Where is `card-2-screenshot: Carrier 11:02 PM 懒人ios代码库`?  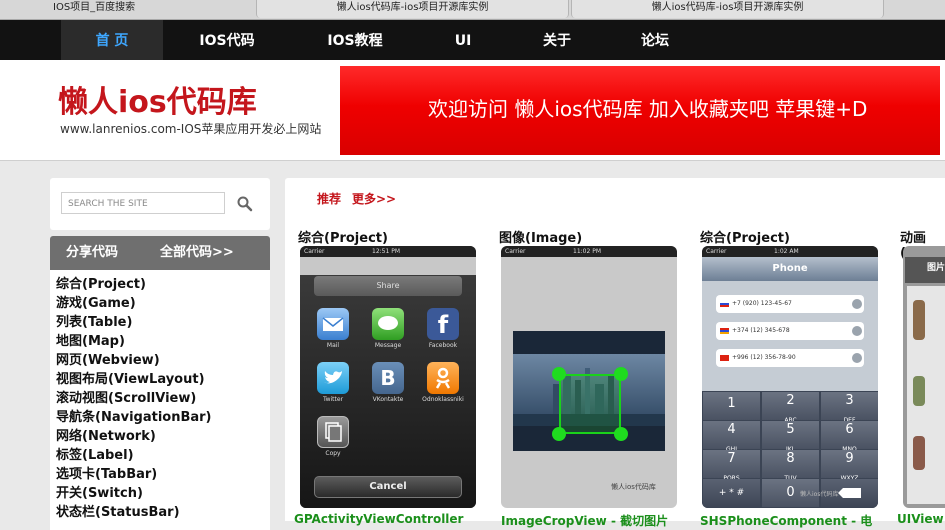
card-2-screenshot: Carrier 11:02 PM 懒人ios代码库 is located at coordinates (589, 377).